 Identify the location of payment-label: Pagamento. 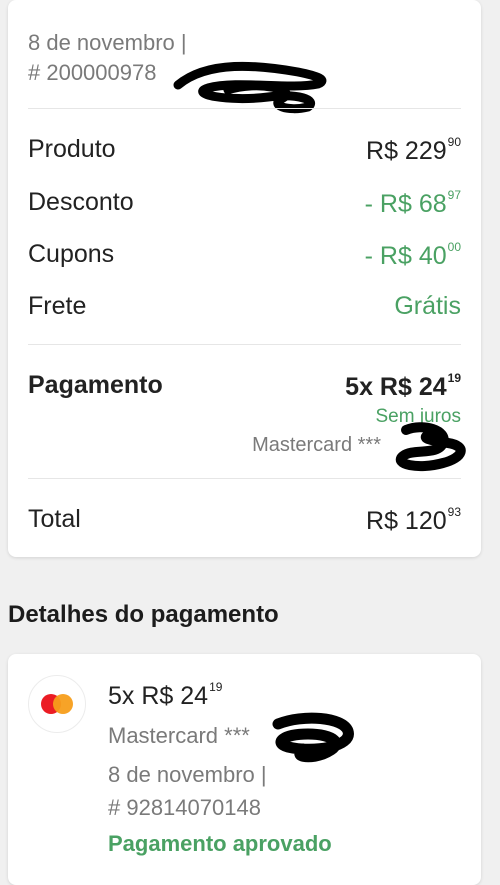
(95, 385).